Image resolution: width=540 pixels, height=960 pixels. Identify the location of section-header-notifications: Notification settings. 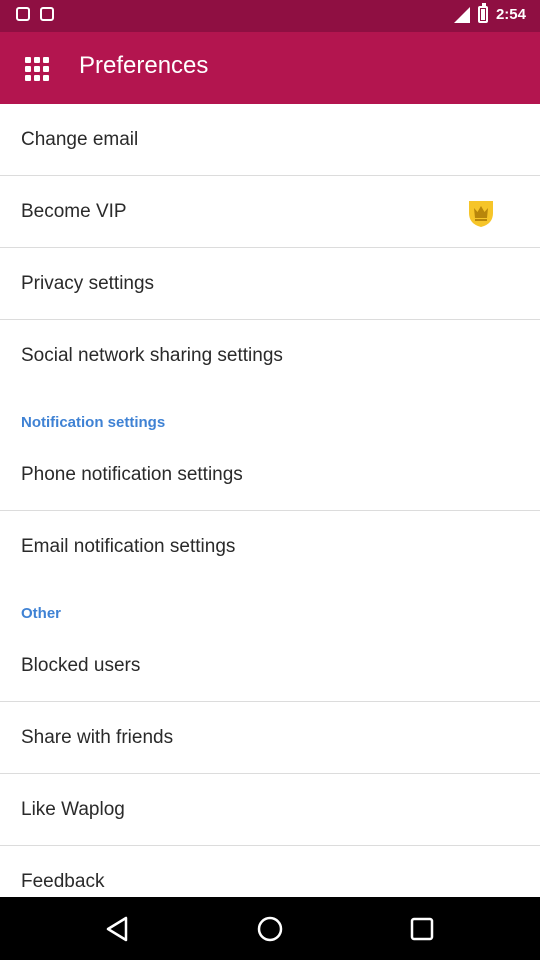
(270, 415).